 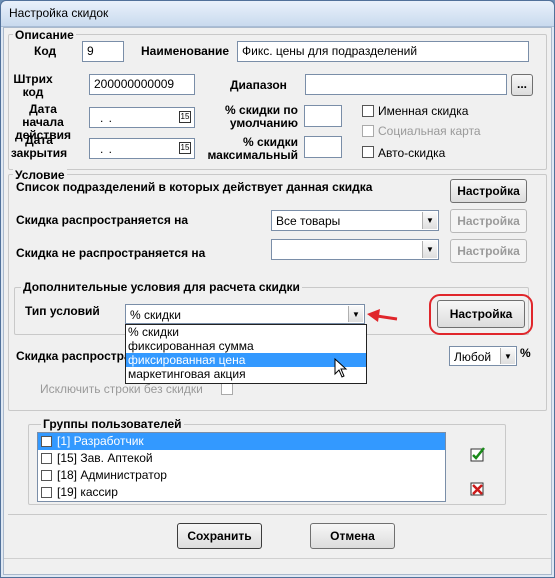 I want to click on list-item: [15] Зав. Аптекой, so click(x=241, y=458).